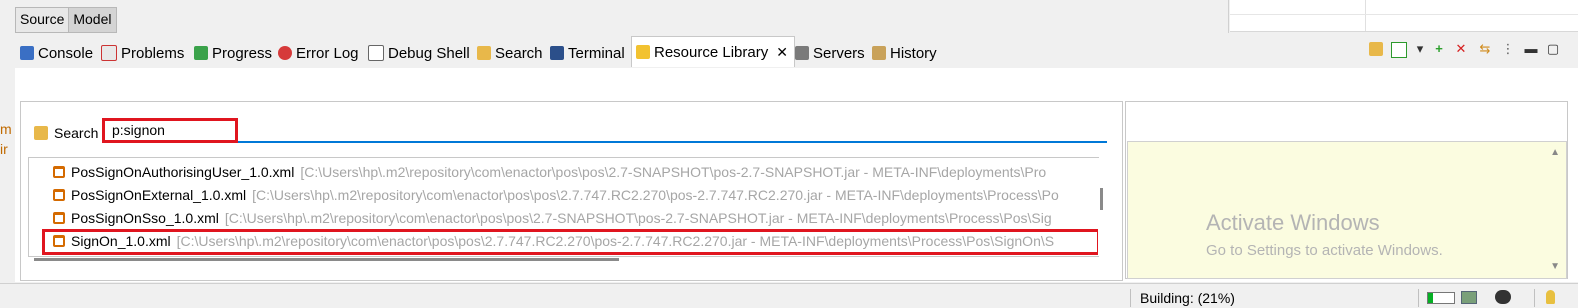 Image resolution: width=1578 pixels, height=308 pixels. Describe the element at coordinates (643, 52) in the screenshot. I see `resource-library-icon` at that location.